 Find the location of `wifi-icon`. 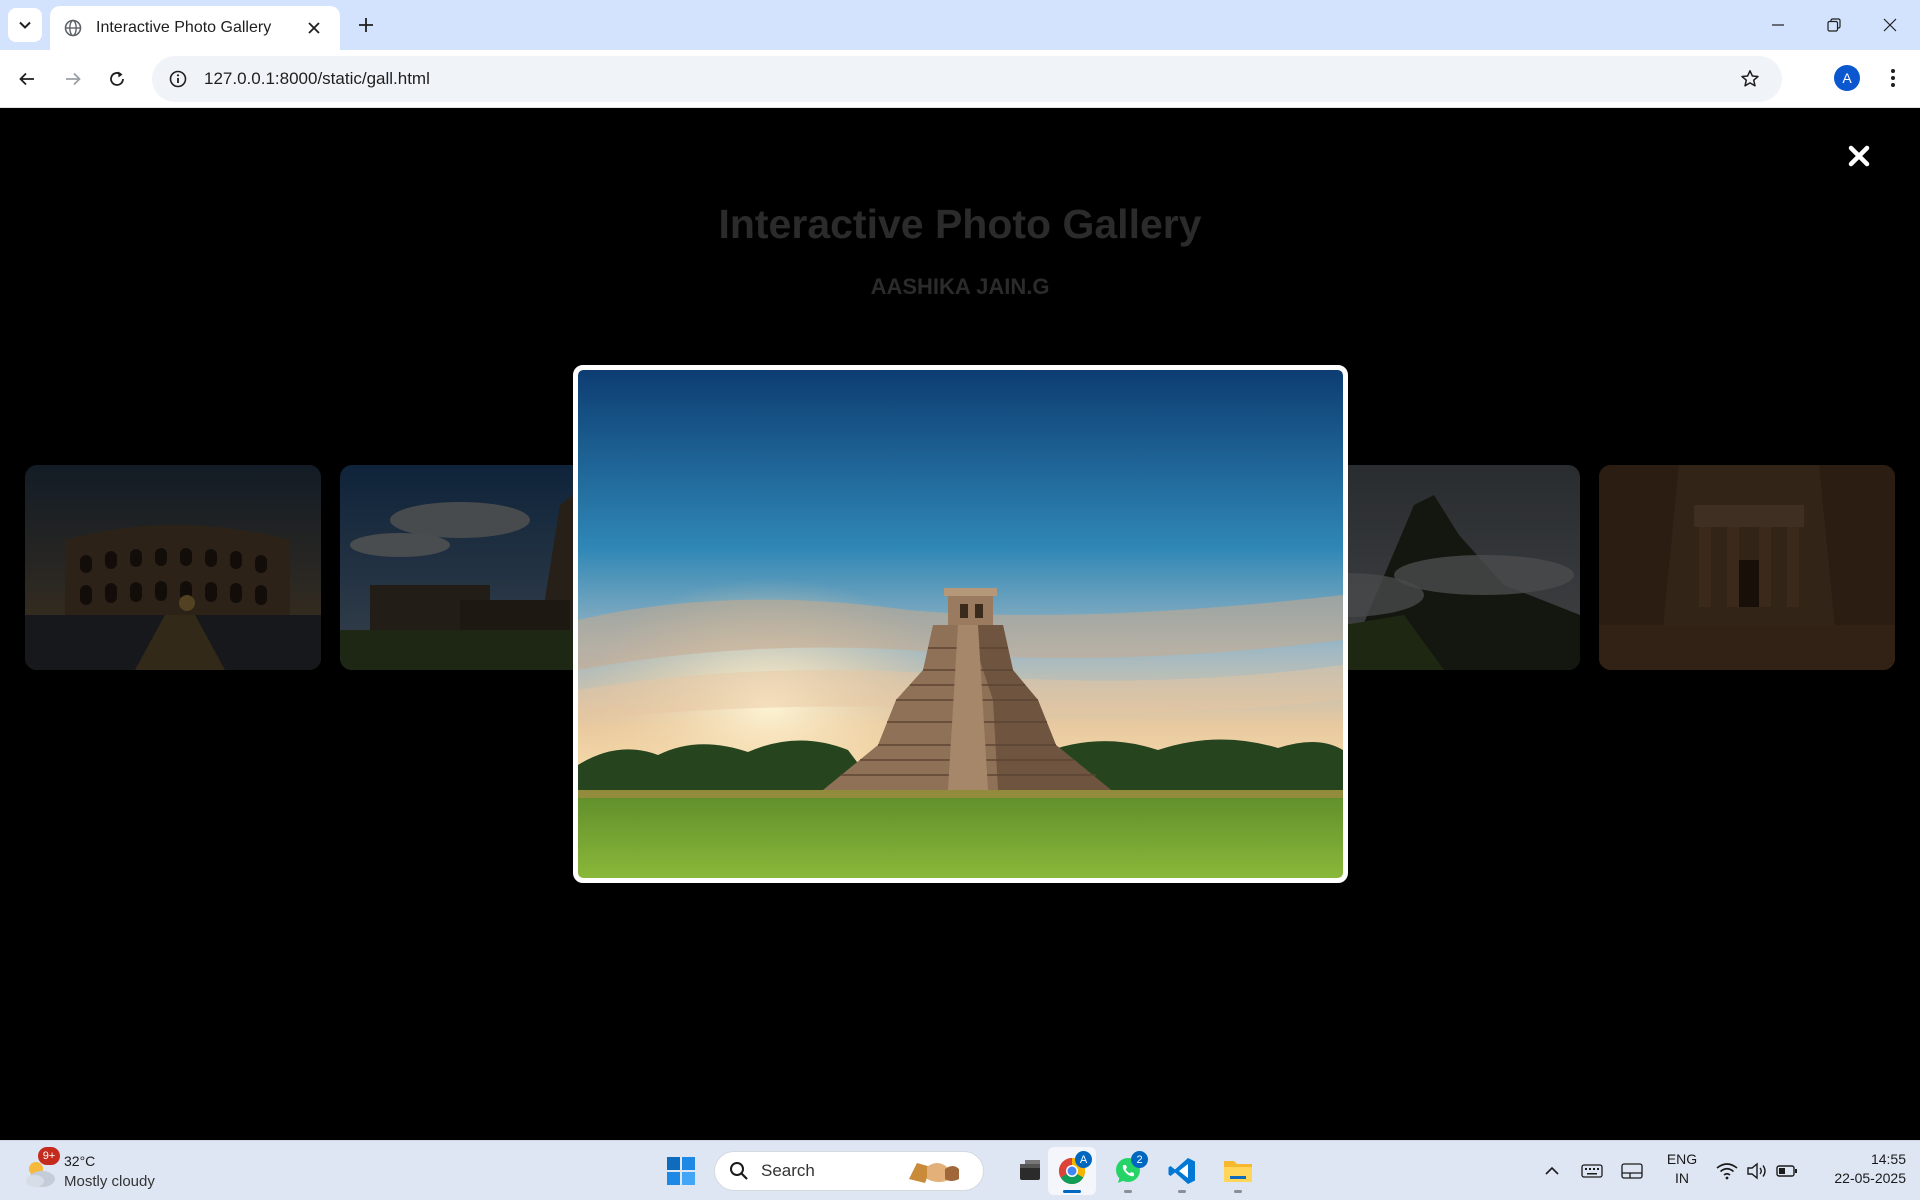

wifi-icon is located at coordinates (1727, 1171).